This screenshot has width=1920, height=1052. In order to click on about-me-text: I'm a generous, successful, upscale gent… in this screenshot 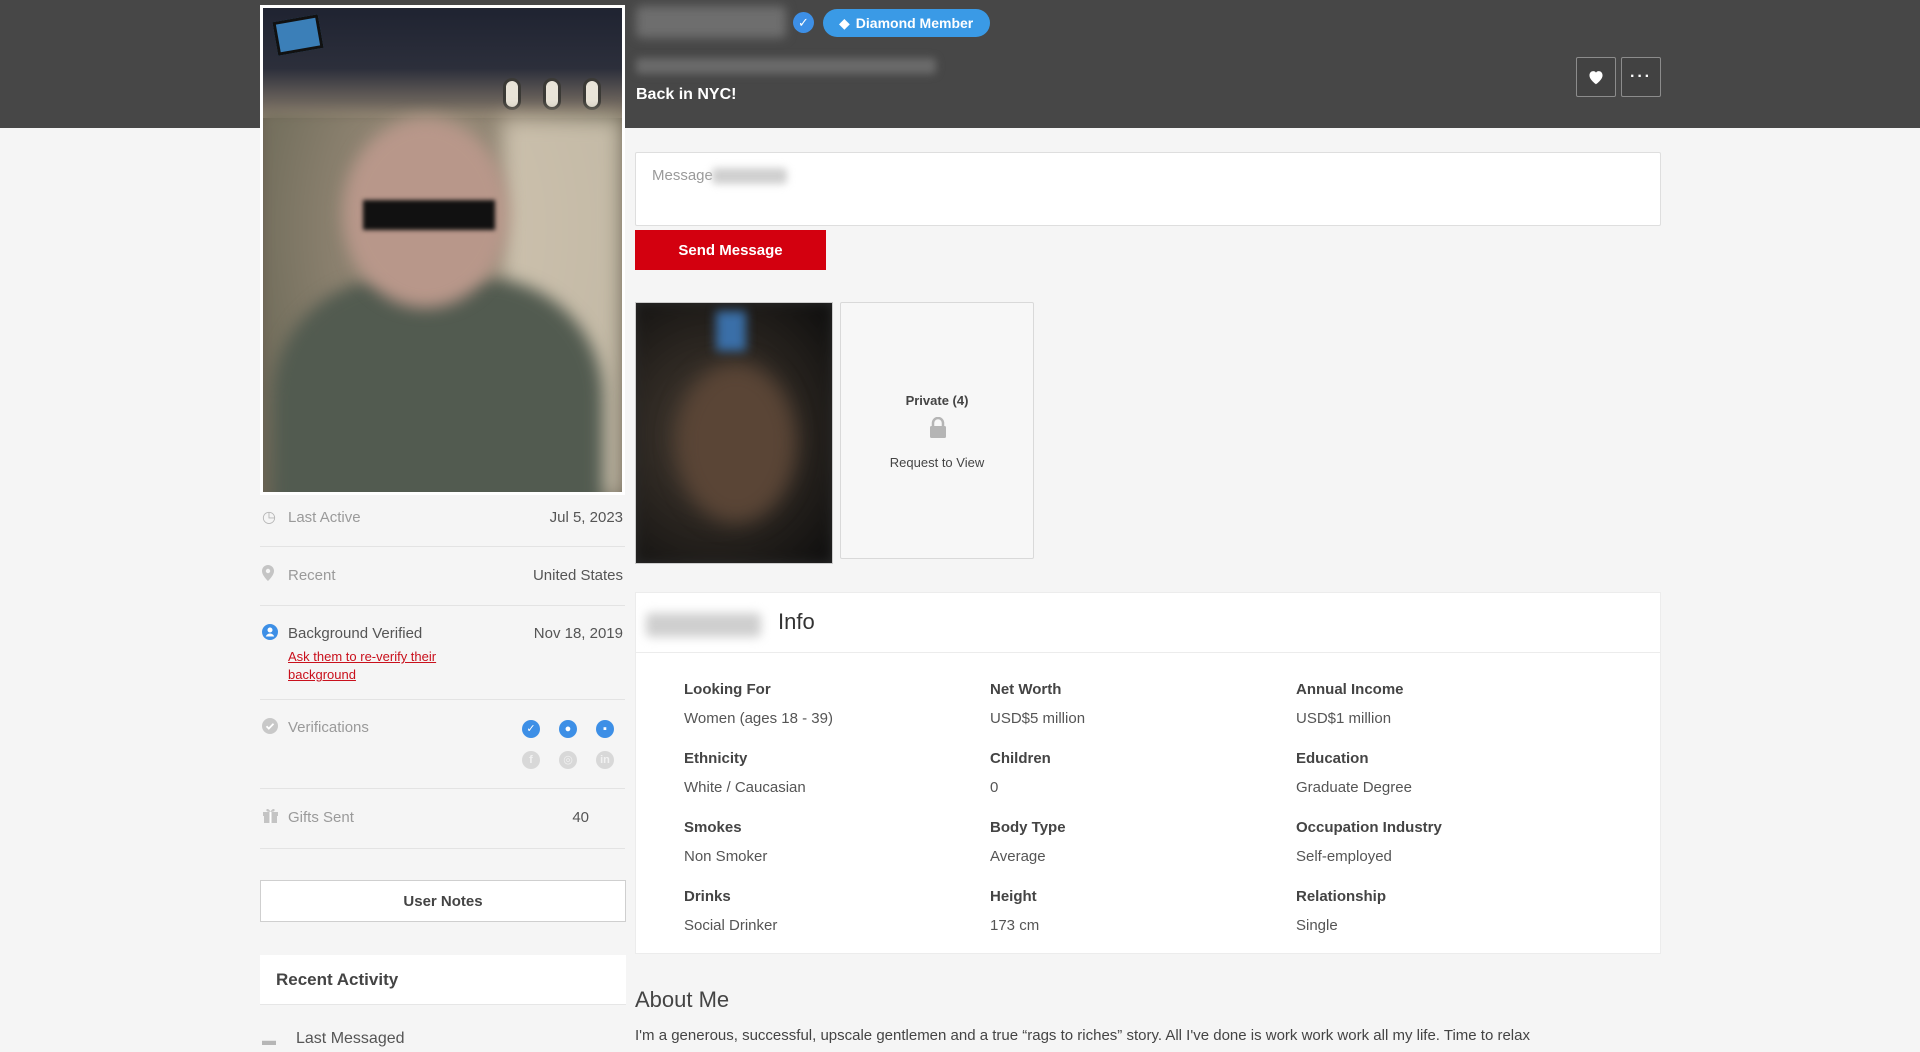, I will do `click(1082, 1035)`.